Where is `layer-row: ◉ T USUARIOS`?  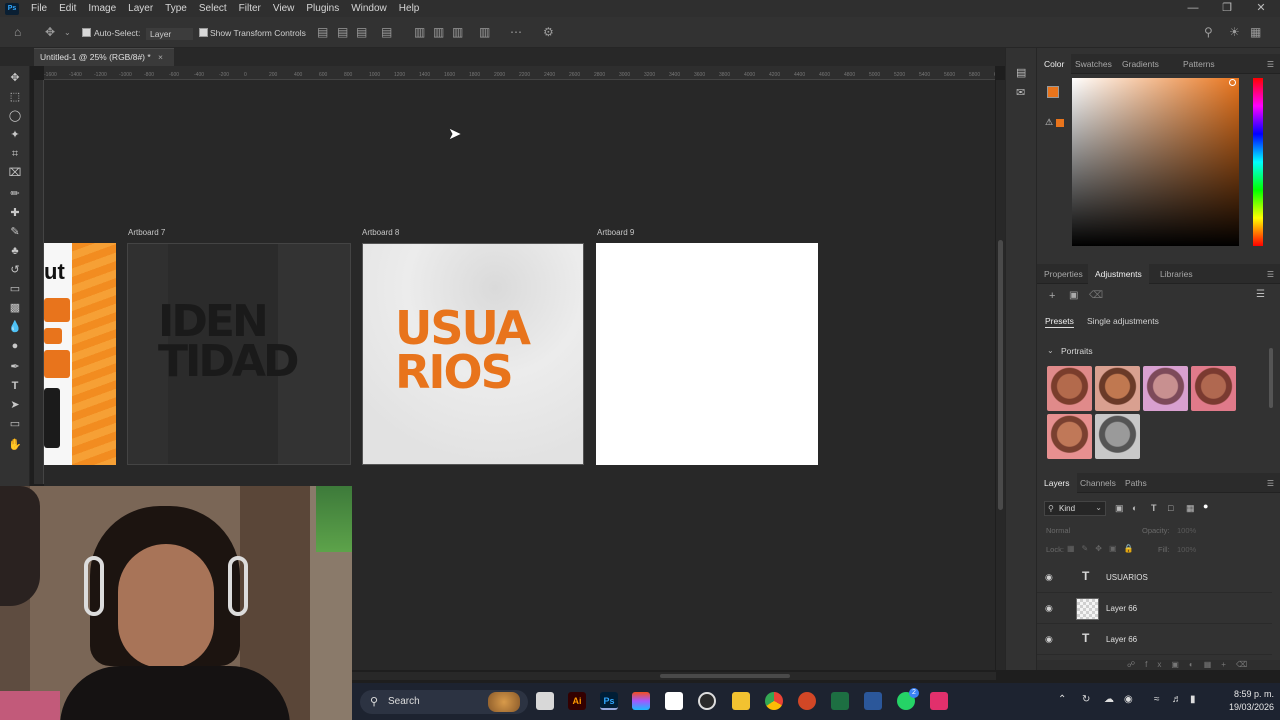
layer-row: ◉ T USUARIOS is located at coordinates (1154, 578).